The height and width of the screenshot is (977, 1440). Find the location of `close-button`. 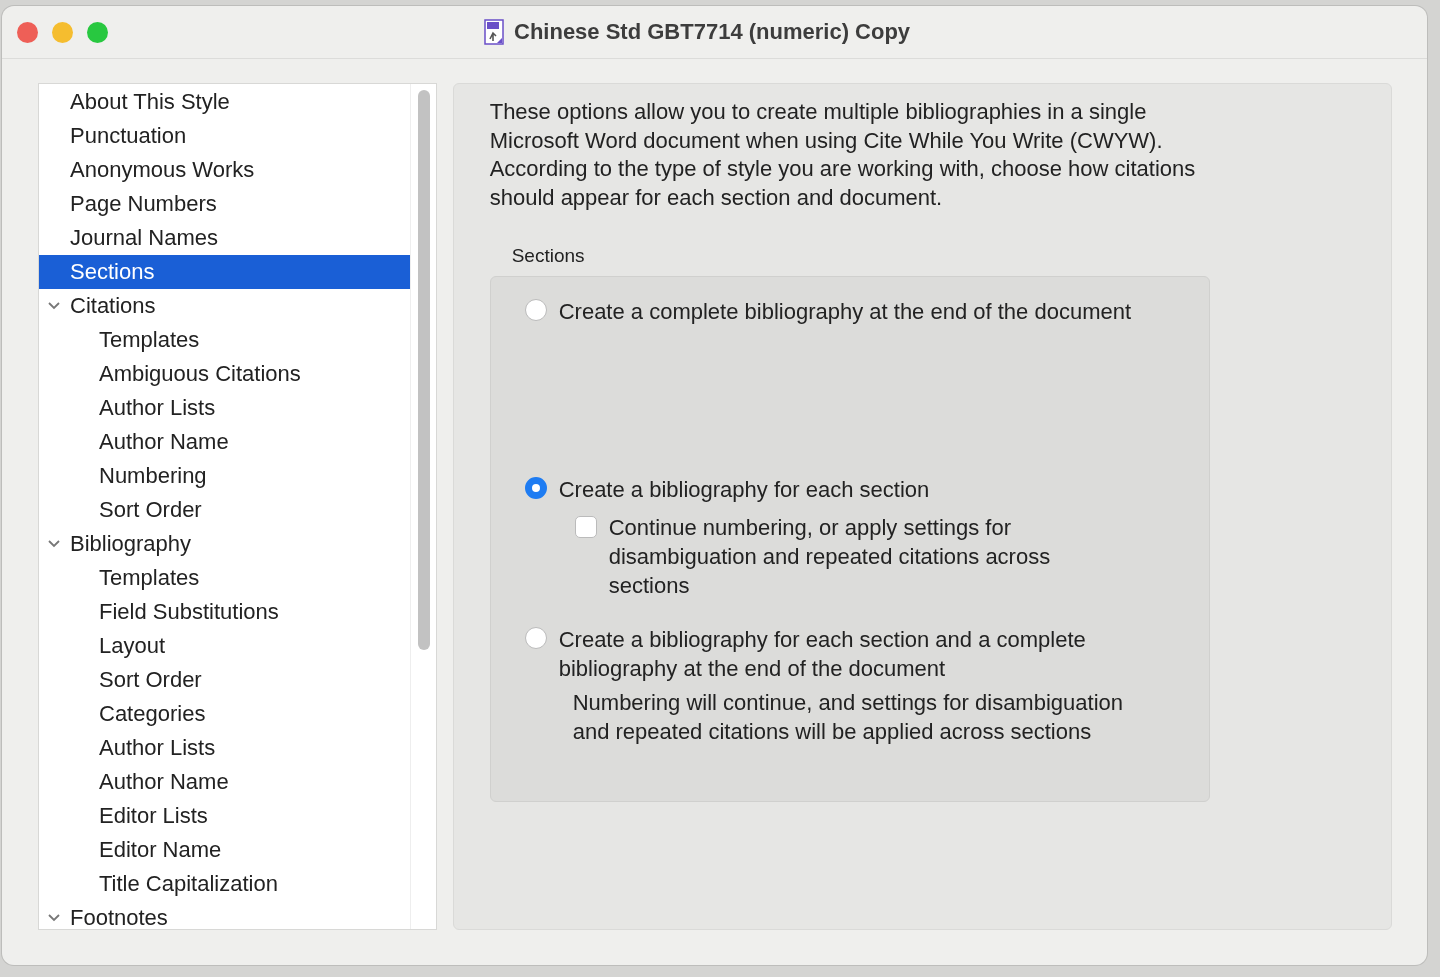

close-button is located at coordinates (27, 32).